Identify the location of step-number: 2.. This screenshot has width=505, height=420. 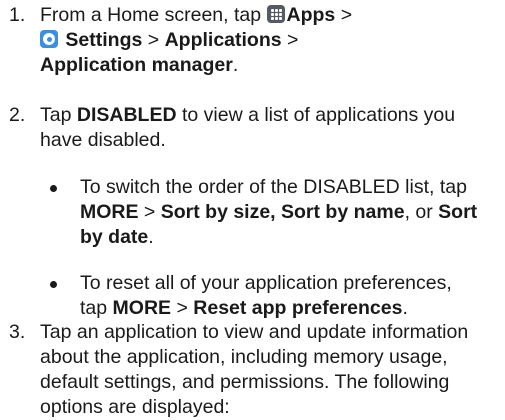
(17, 115).